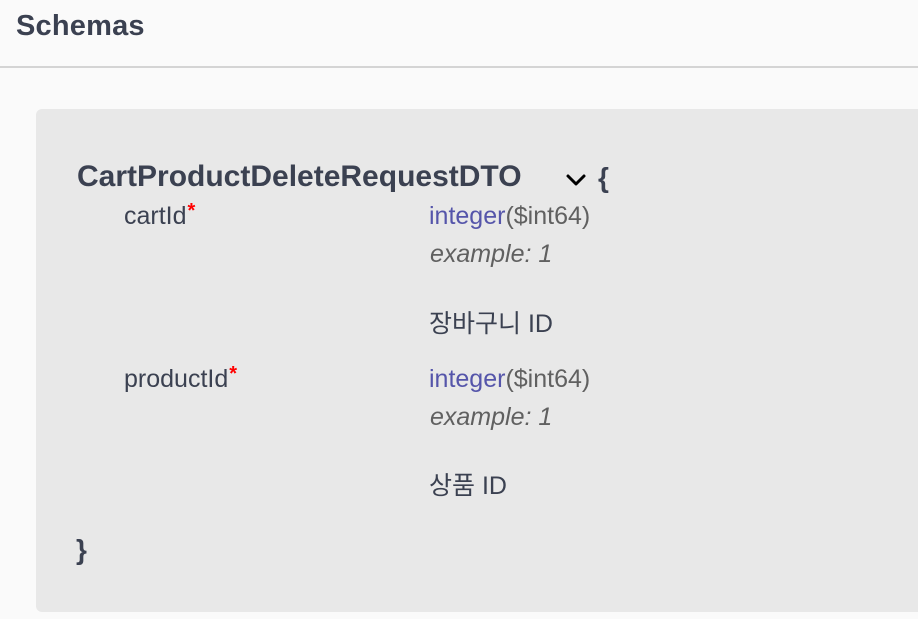  Describe the element at coordinates (80, 26) in the screenshot. I see `section-title: Schemas` at that location.